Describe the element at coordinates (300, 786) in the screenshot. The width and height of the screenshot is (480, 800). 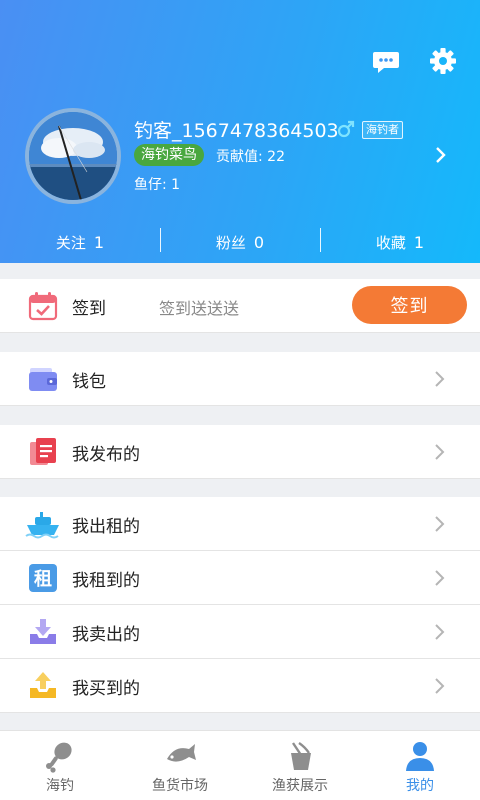
I see `tab-label: 渔获展示` at that location.